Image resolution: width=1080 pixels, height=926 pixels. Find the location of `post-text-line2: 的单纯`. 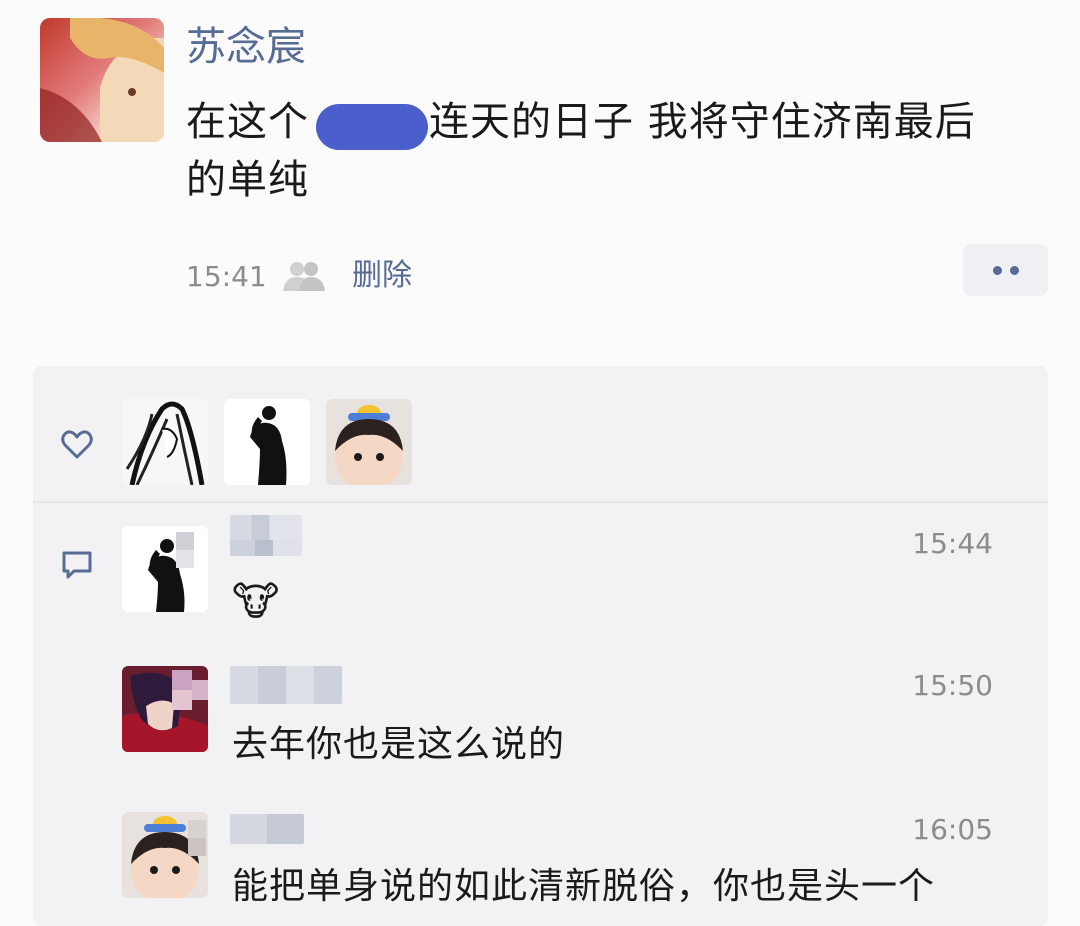

post-text-line2: 的单纯 is located at coordinates (247, 180).